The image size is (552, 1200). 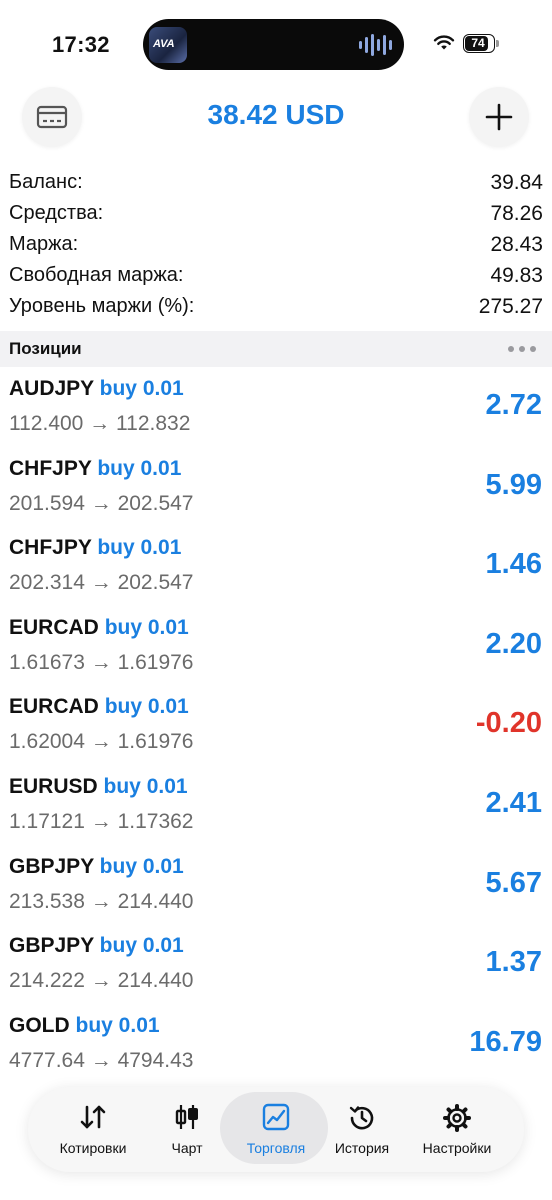 What do you see at coordinates (39, 1025) in the screenshot?
I see `position-symbol: GOLD` at bounding box center [39, 1025].